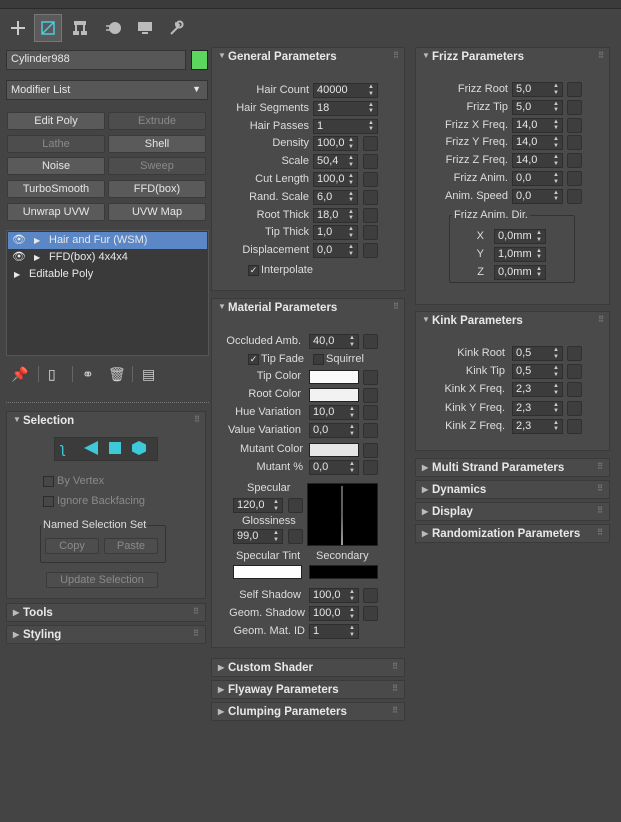 This screenshot has height=822, width=621. Describe the element at coordinates (52, 374) in the screenshot. I see `show-end-result-icon: ▯` at that location.